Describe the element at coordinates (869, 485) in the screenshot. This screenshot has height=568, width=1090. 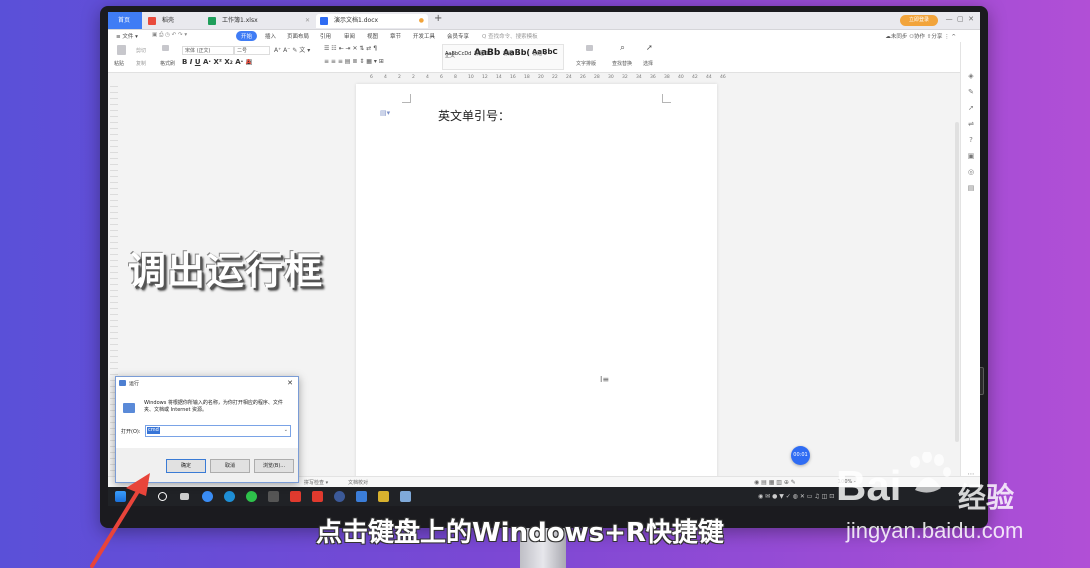
I see `baidu-watermark-logo: Bai` at that location.